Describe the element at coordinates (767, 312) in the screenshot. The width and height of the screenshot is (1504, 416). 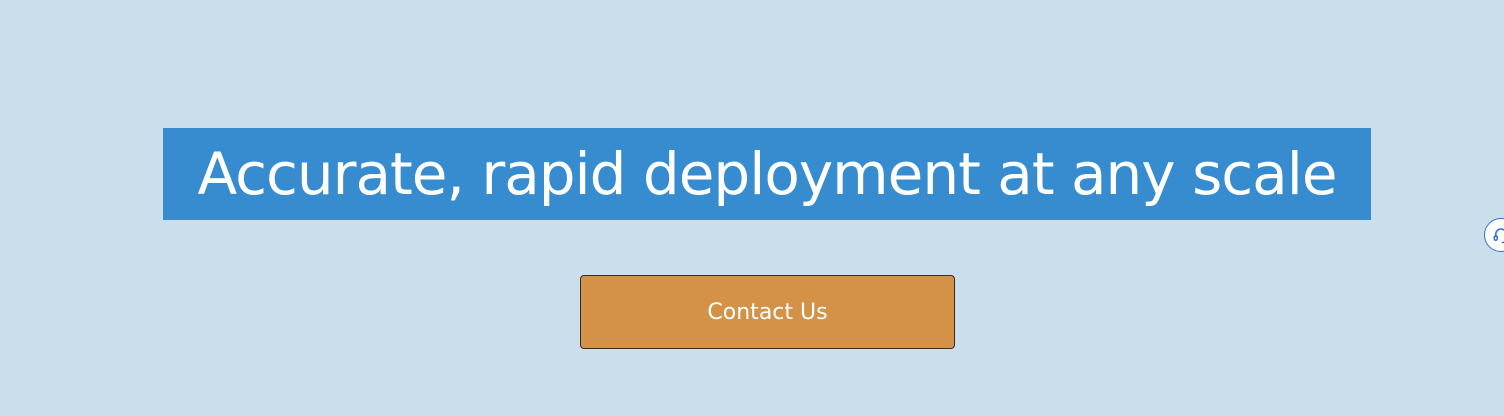
I see `contact-us-button: Contact Us` at that location.